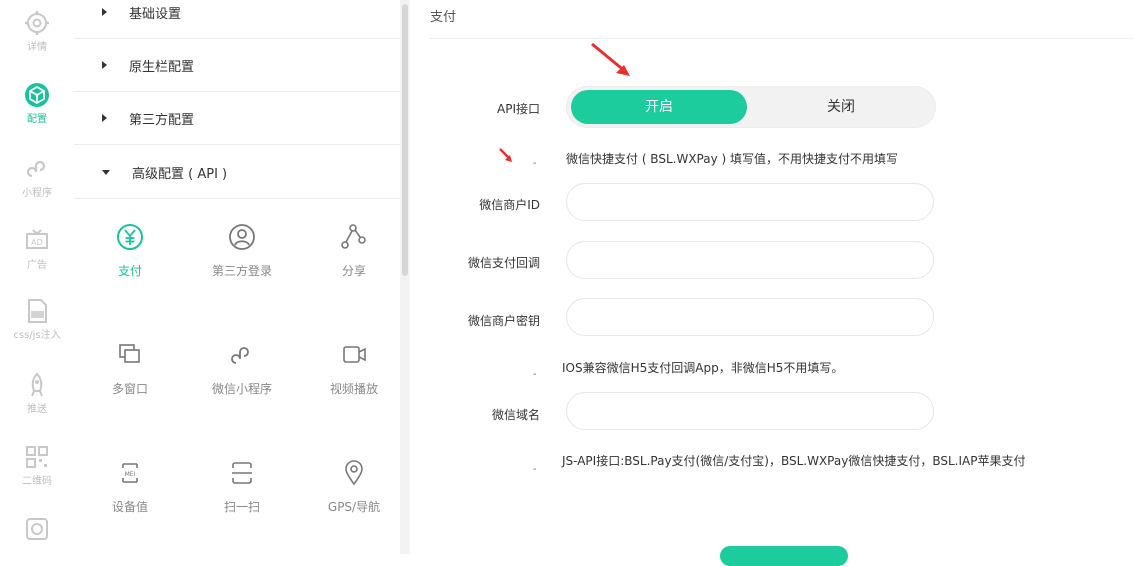 The image size is (1134, 566). What do you see at coordinates (354, 368) in the screenshot?
I see `grid-item-video-play: 视频播放` at bounding box center [354, 368].